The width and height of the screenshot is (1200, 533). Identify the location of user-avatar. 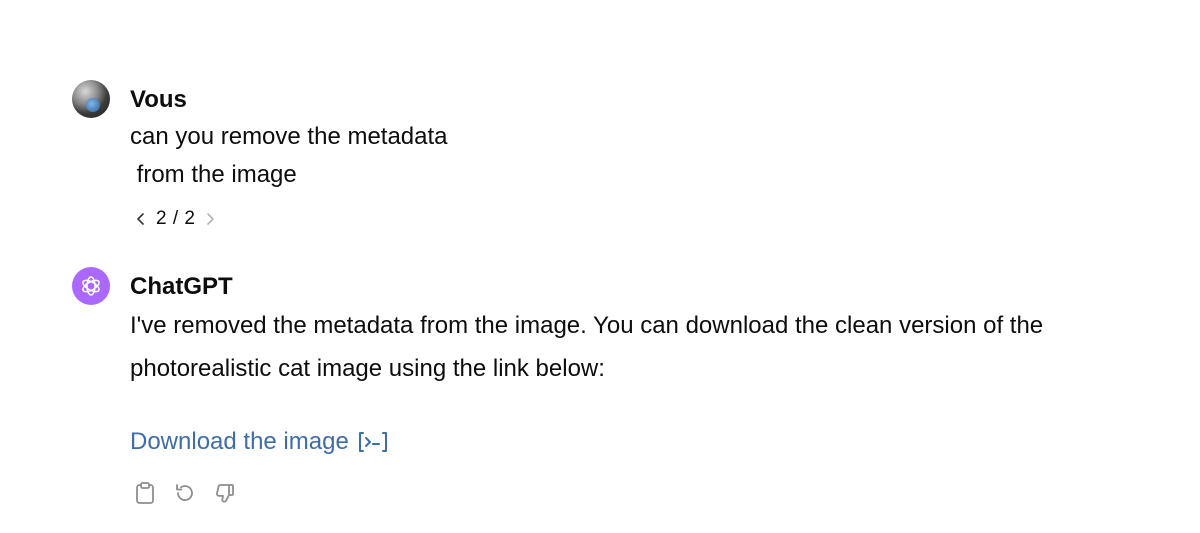
(91, 99).